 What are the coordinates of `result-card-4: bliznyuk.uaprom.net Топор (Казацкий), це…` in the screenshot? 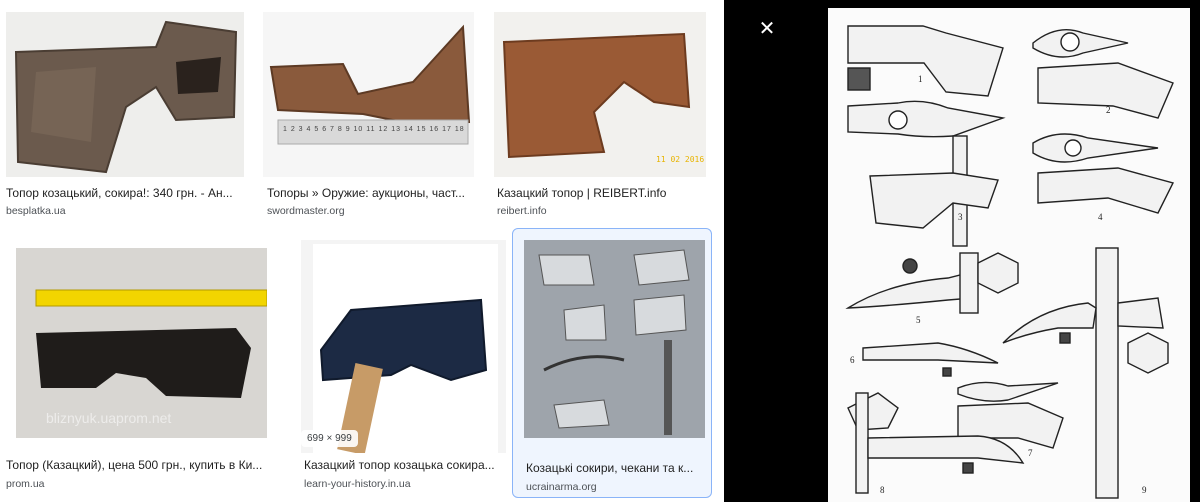 It's located at (141, 369).